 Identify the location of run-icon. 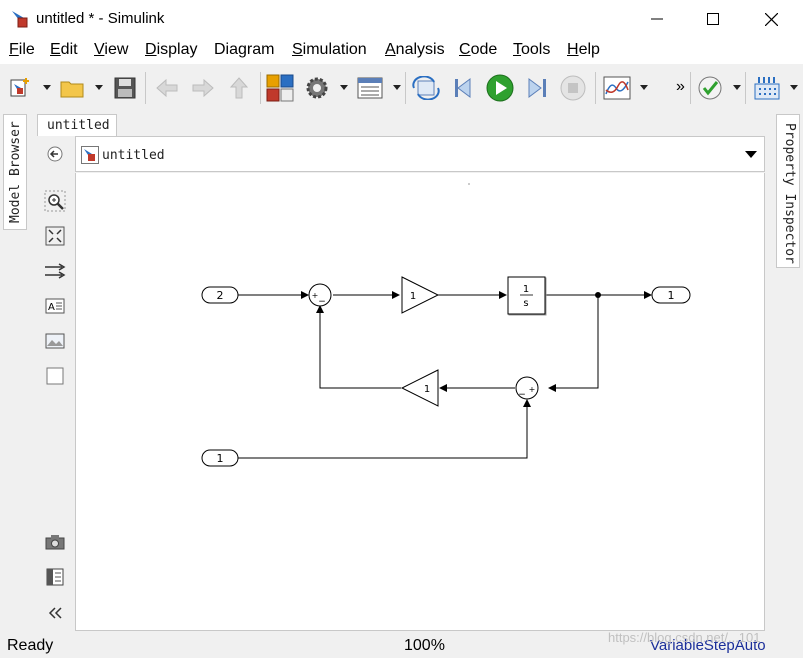
(500, 88).